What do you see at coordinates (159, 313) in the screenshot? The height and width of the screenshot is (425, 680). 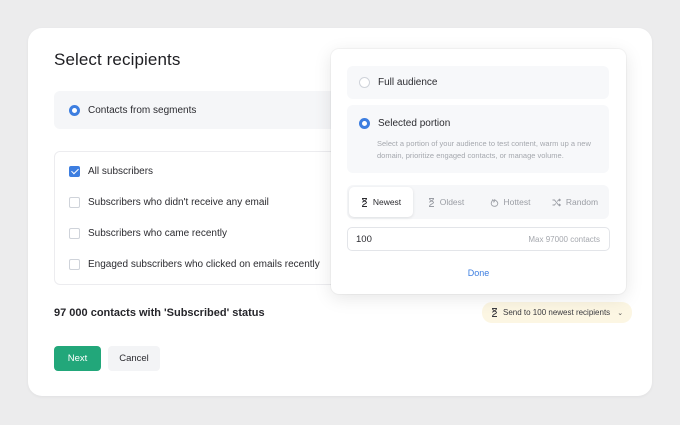 I see `contacts-status-text: 97 000 contacts with 'Subscribed' status` at bounding box center [159, 313].